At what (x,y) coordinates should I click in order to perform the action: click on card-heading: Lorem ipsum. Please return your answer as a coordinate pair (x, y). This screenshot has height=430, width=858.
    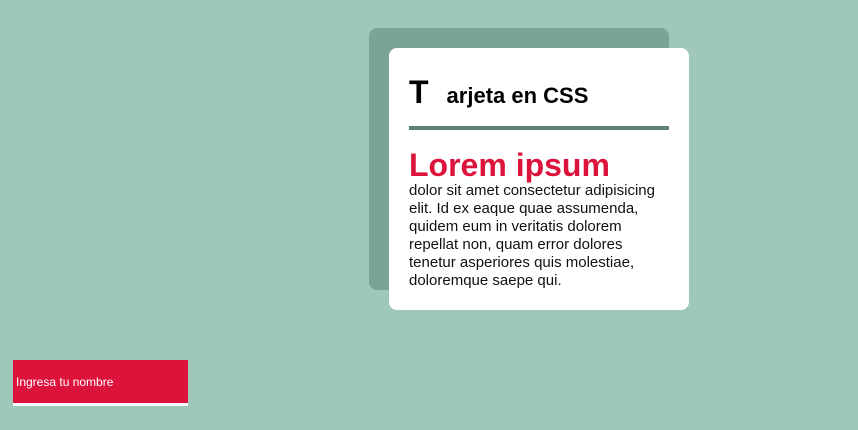
    Looking at the image, I should click on (509, 165).